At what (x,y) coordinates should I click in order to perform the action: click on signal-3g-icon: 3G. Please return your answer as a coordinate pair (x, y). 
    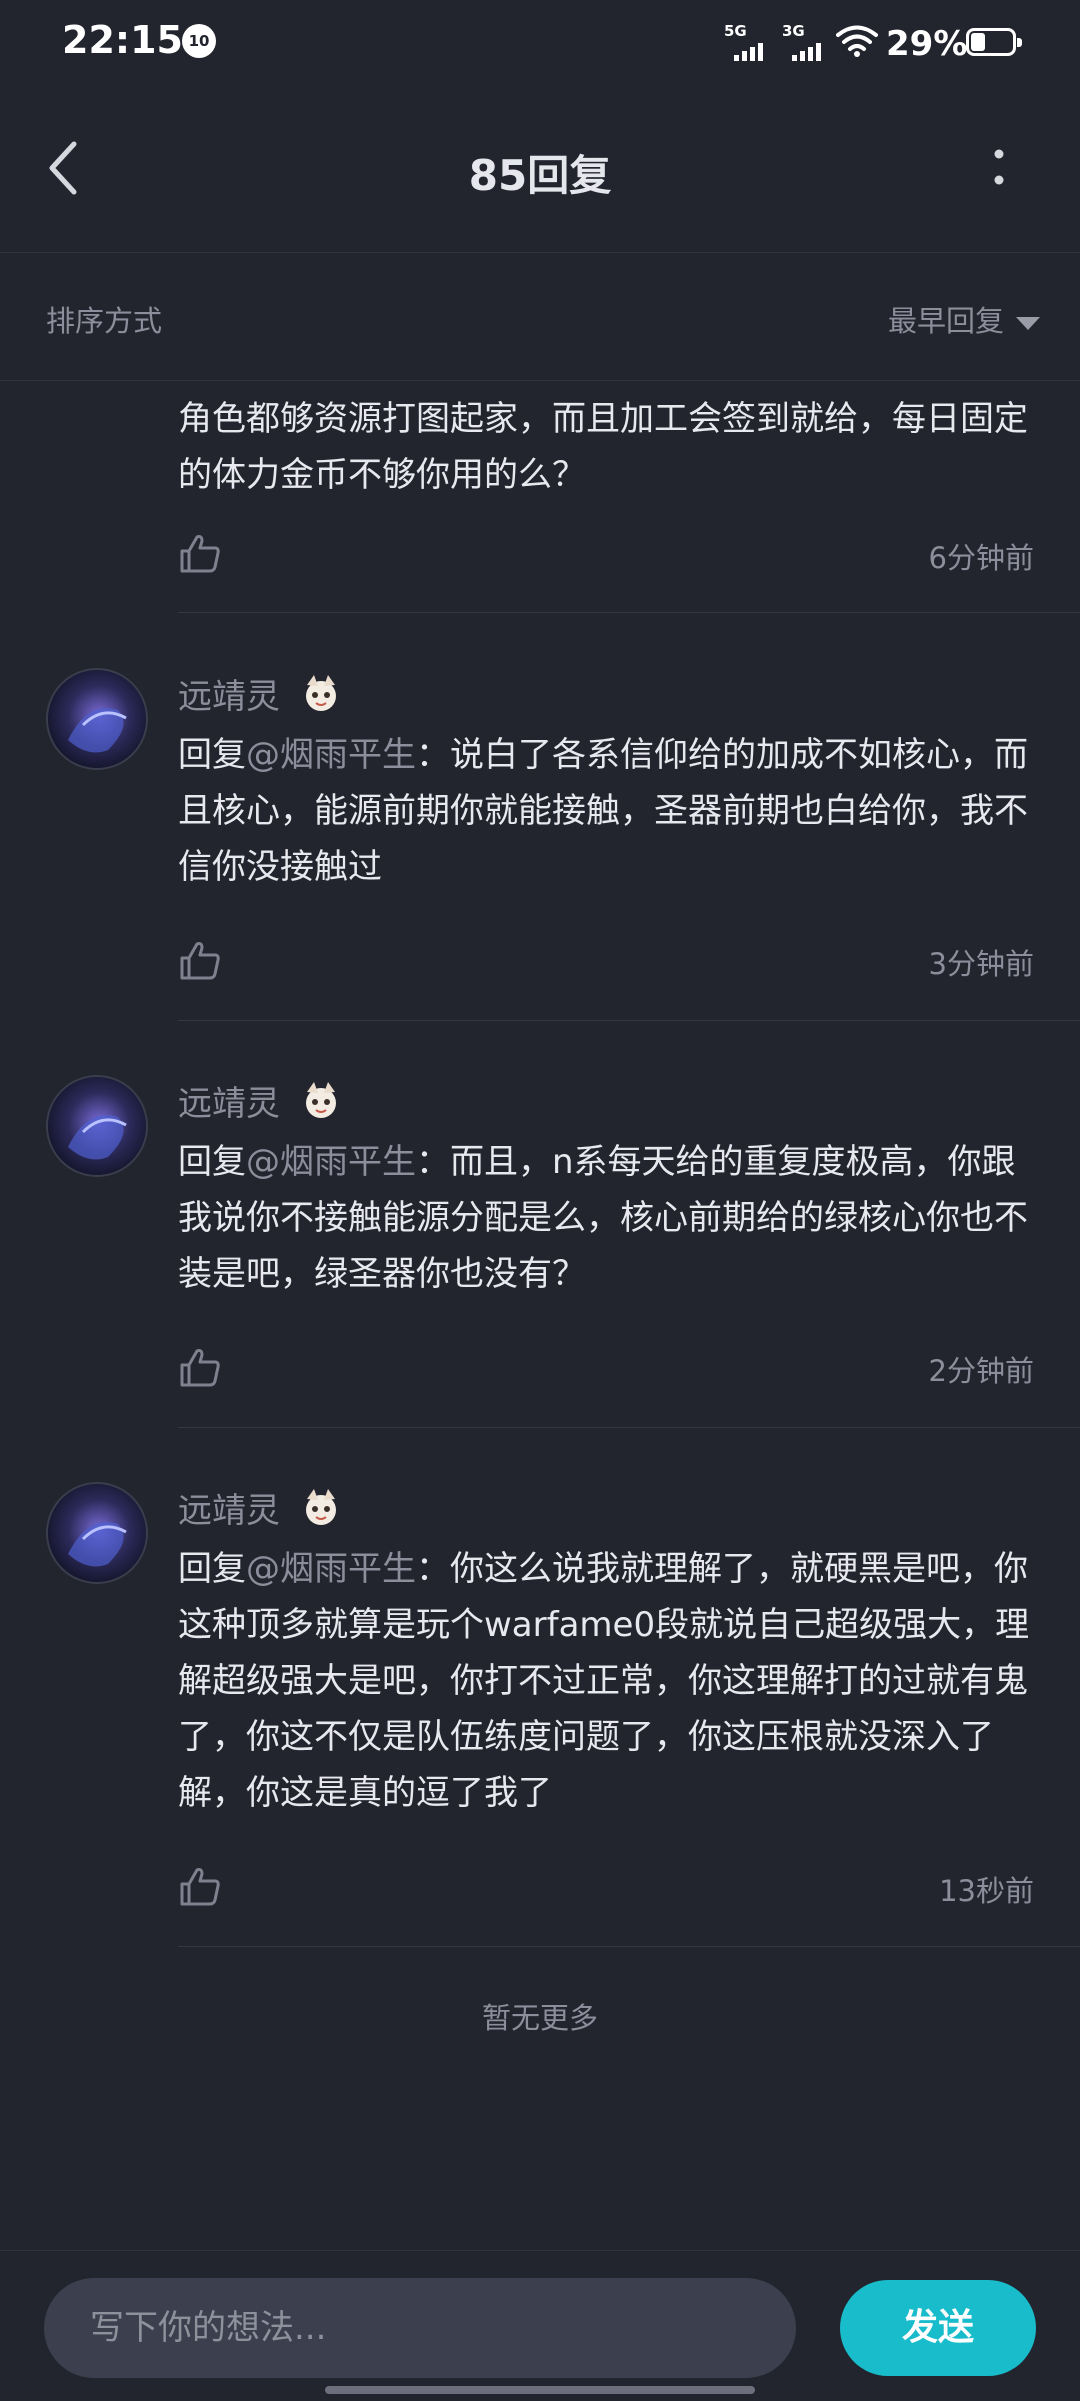
    Looking at the image, I should click on (807, 42).